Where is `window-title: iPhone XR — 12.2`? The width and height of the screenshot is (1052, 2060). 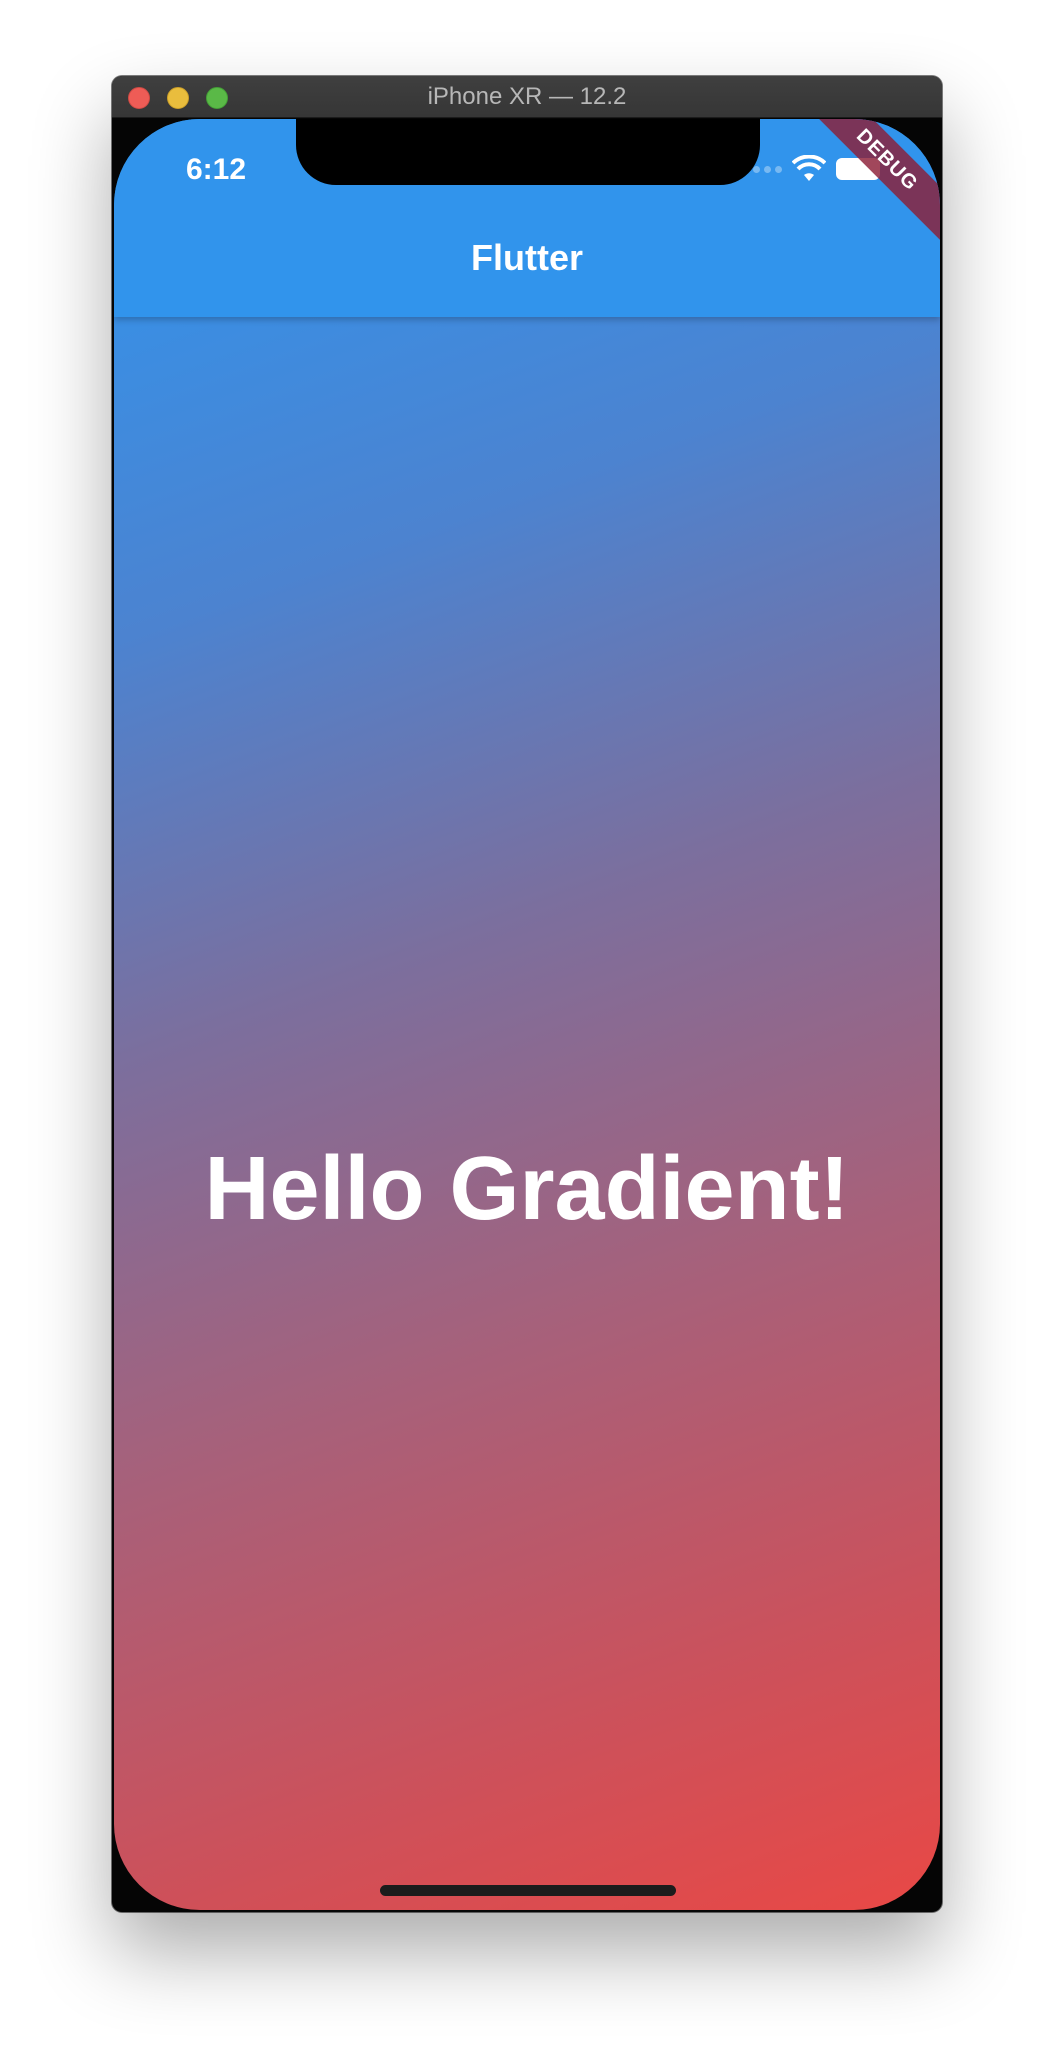
window-title: iPhone XR — 12.2 is located at coordinates (527, 96).